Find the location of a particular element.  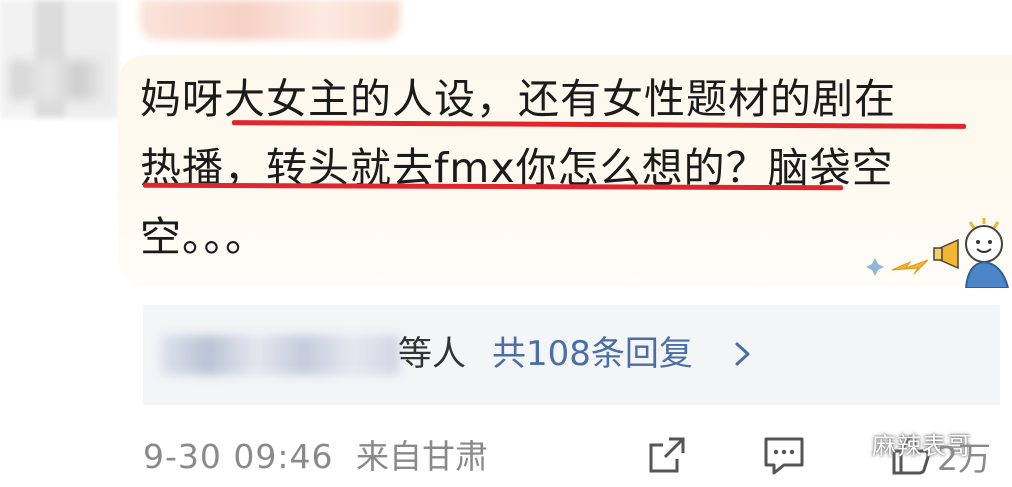

timestamp: 9-30 09:46 is located at coordinates (238, 456).